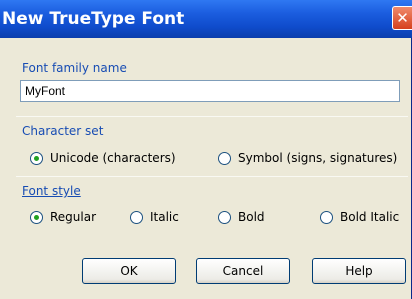  Describe the element at coordinates (318, 158) in the screenshot. I see `radio-symbol-label: Symbol (signs, signatures)` at that location.